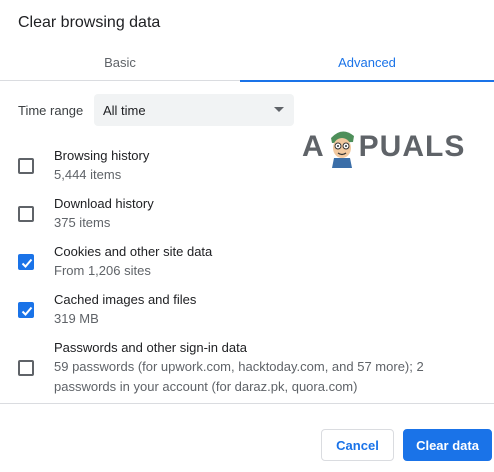 This screenshot has height=472, width=494. I want to click on cancel-button: Cancel, so click(357, 445).